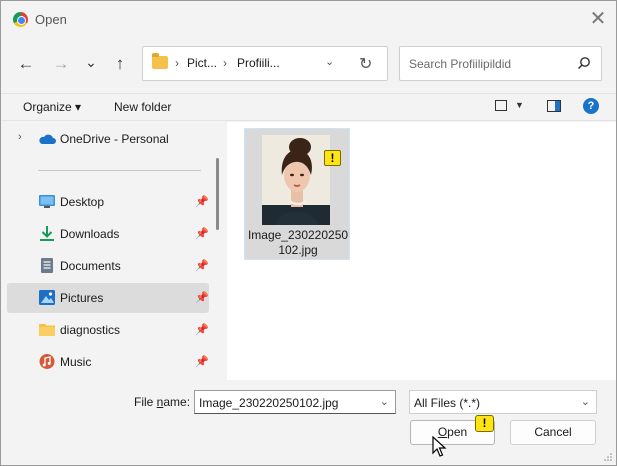  I want to click on sidebar-item-label: diagnostics, so click(90, 330).